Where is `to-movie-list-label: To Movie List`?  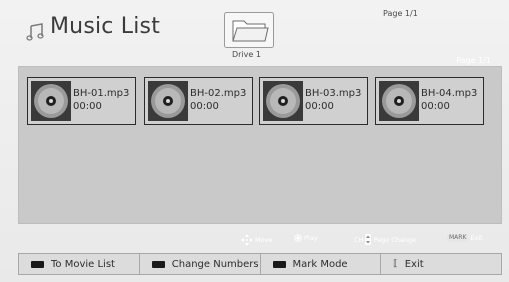 to-movie-list-label: To Movie List is located at coordinates (83, 264).